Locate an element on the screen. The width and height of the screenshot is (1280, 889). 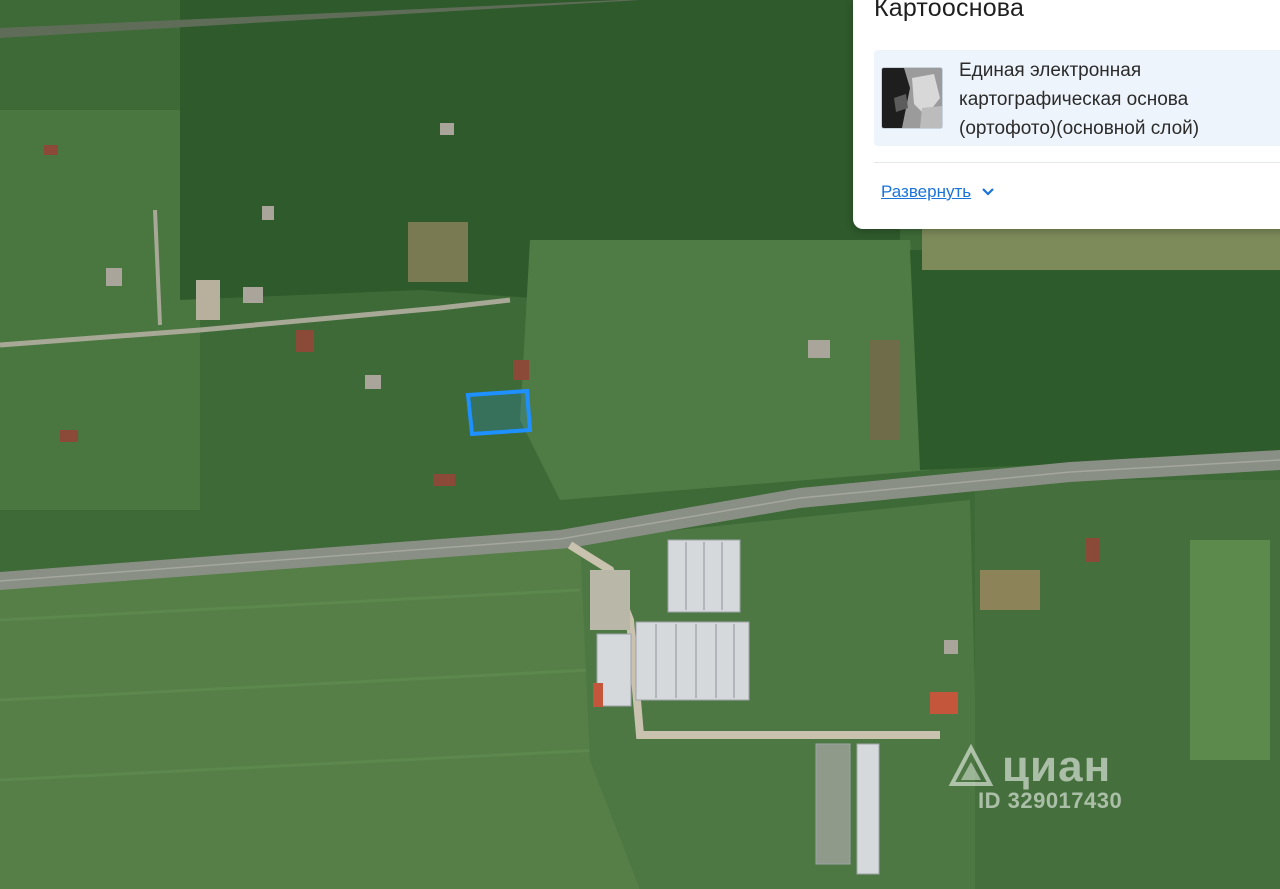
expand-link: Развернуть is located at coordinates (938, 192).